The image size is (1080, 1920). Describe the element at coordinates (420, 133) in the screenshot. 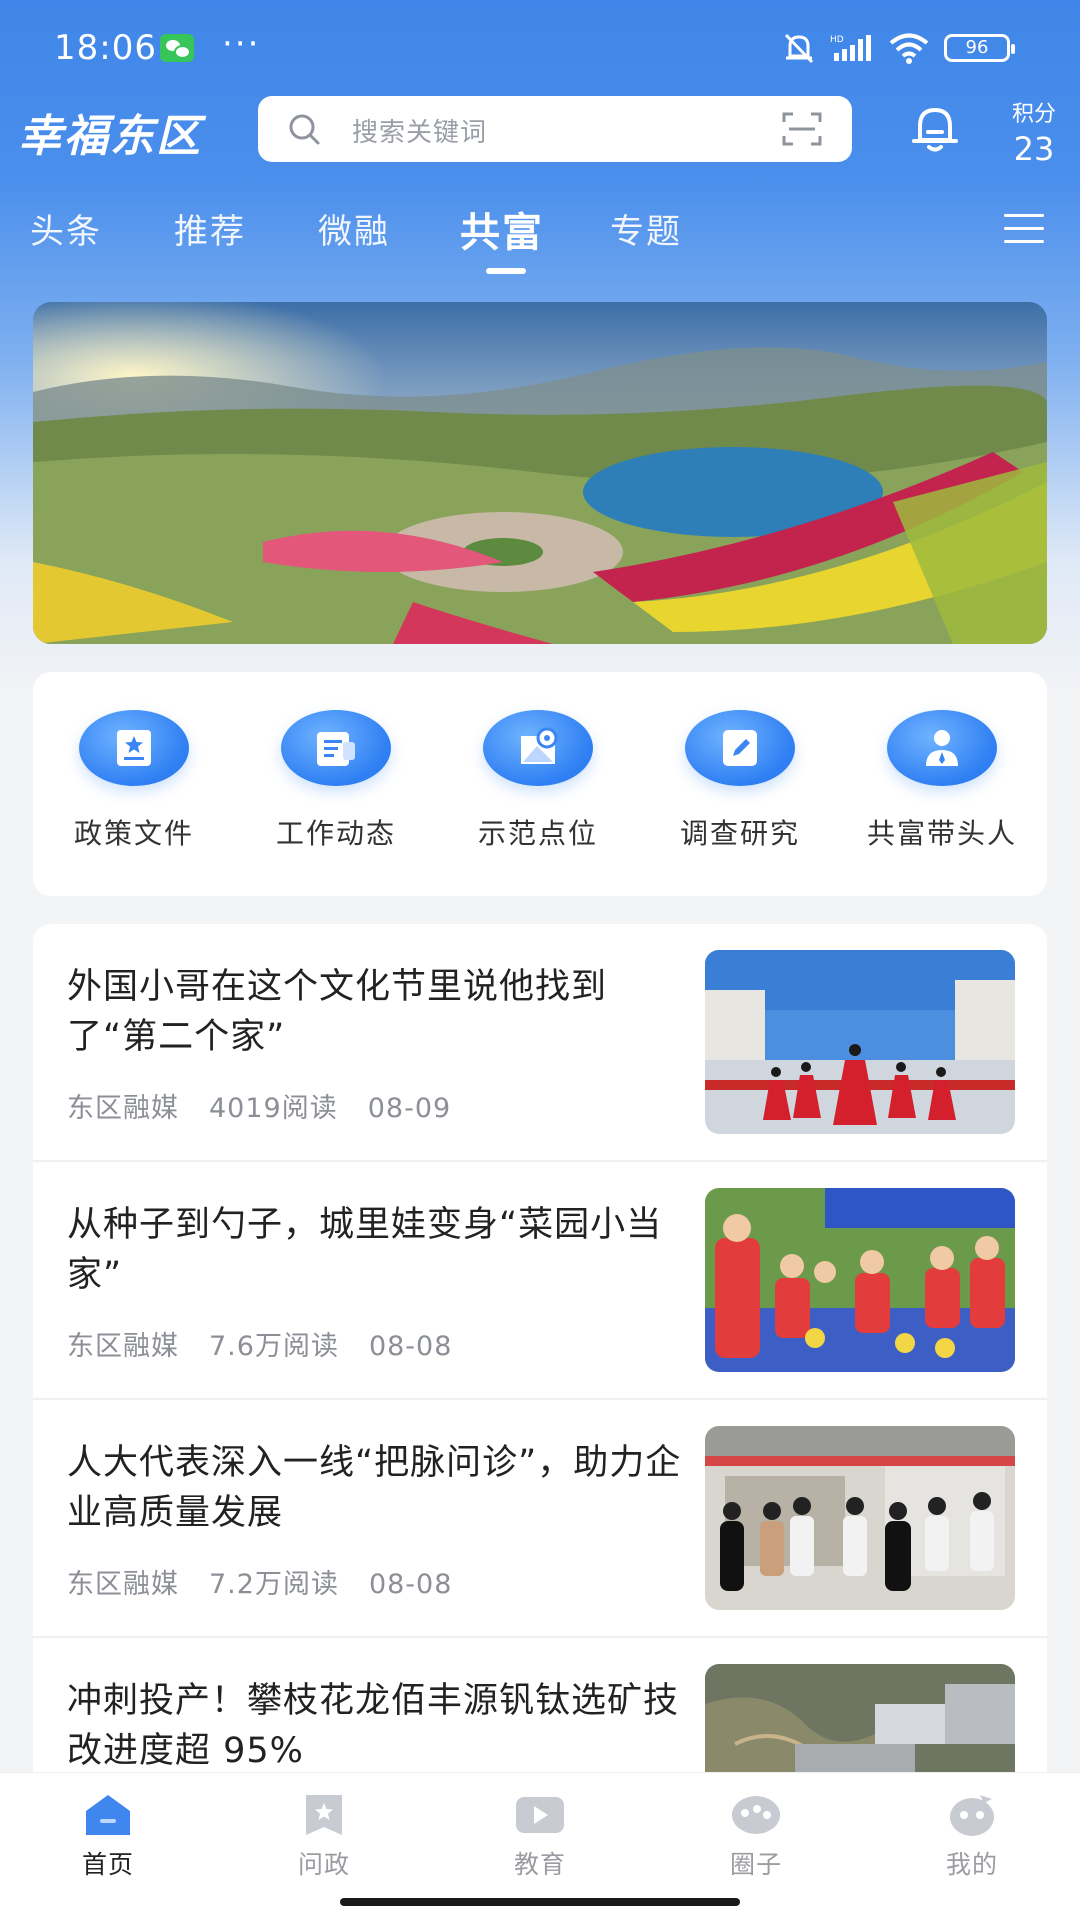

I see `search-placeholder: 搜索关键词` at that location.